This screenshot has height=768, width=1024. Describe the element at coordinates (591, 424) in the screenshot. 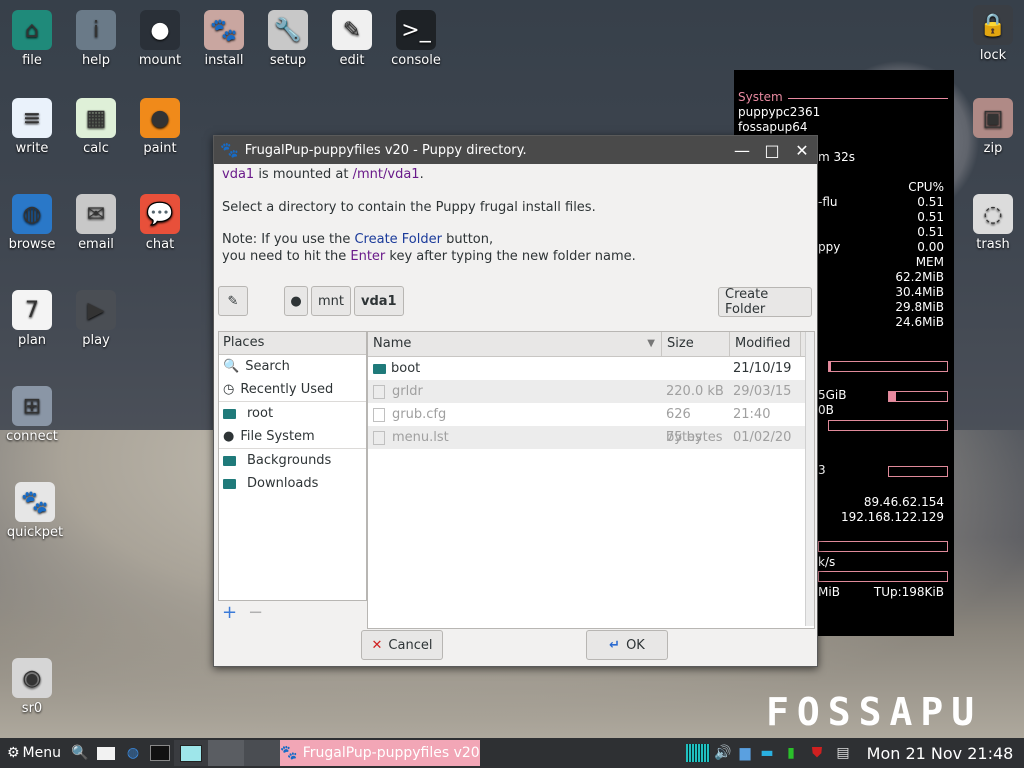

I see `file-row: grub.cfg 626 bytes 21:40` at that location.